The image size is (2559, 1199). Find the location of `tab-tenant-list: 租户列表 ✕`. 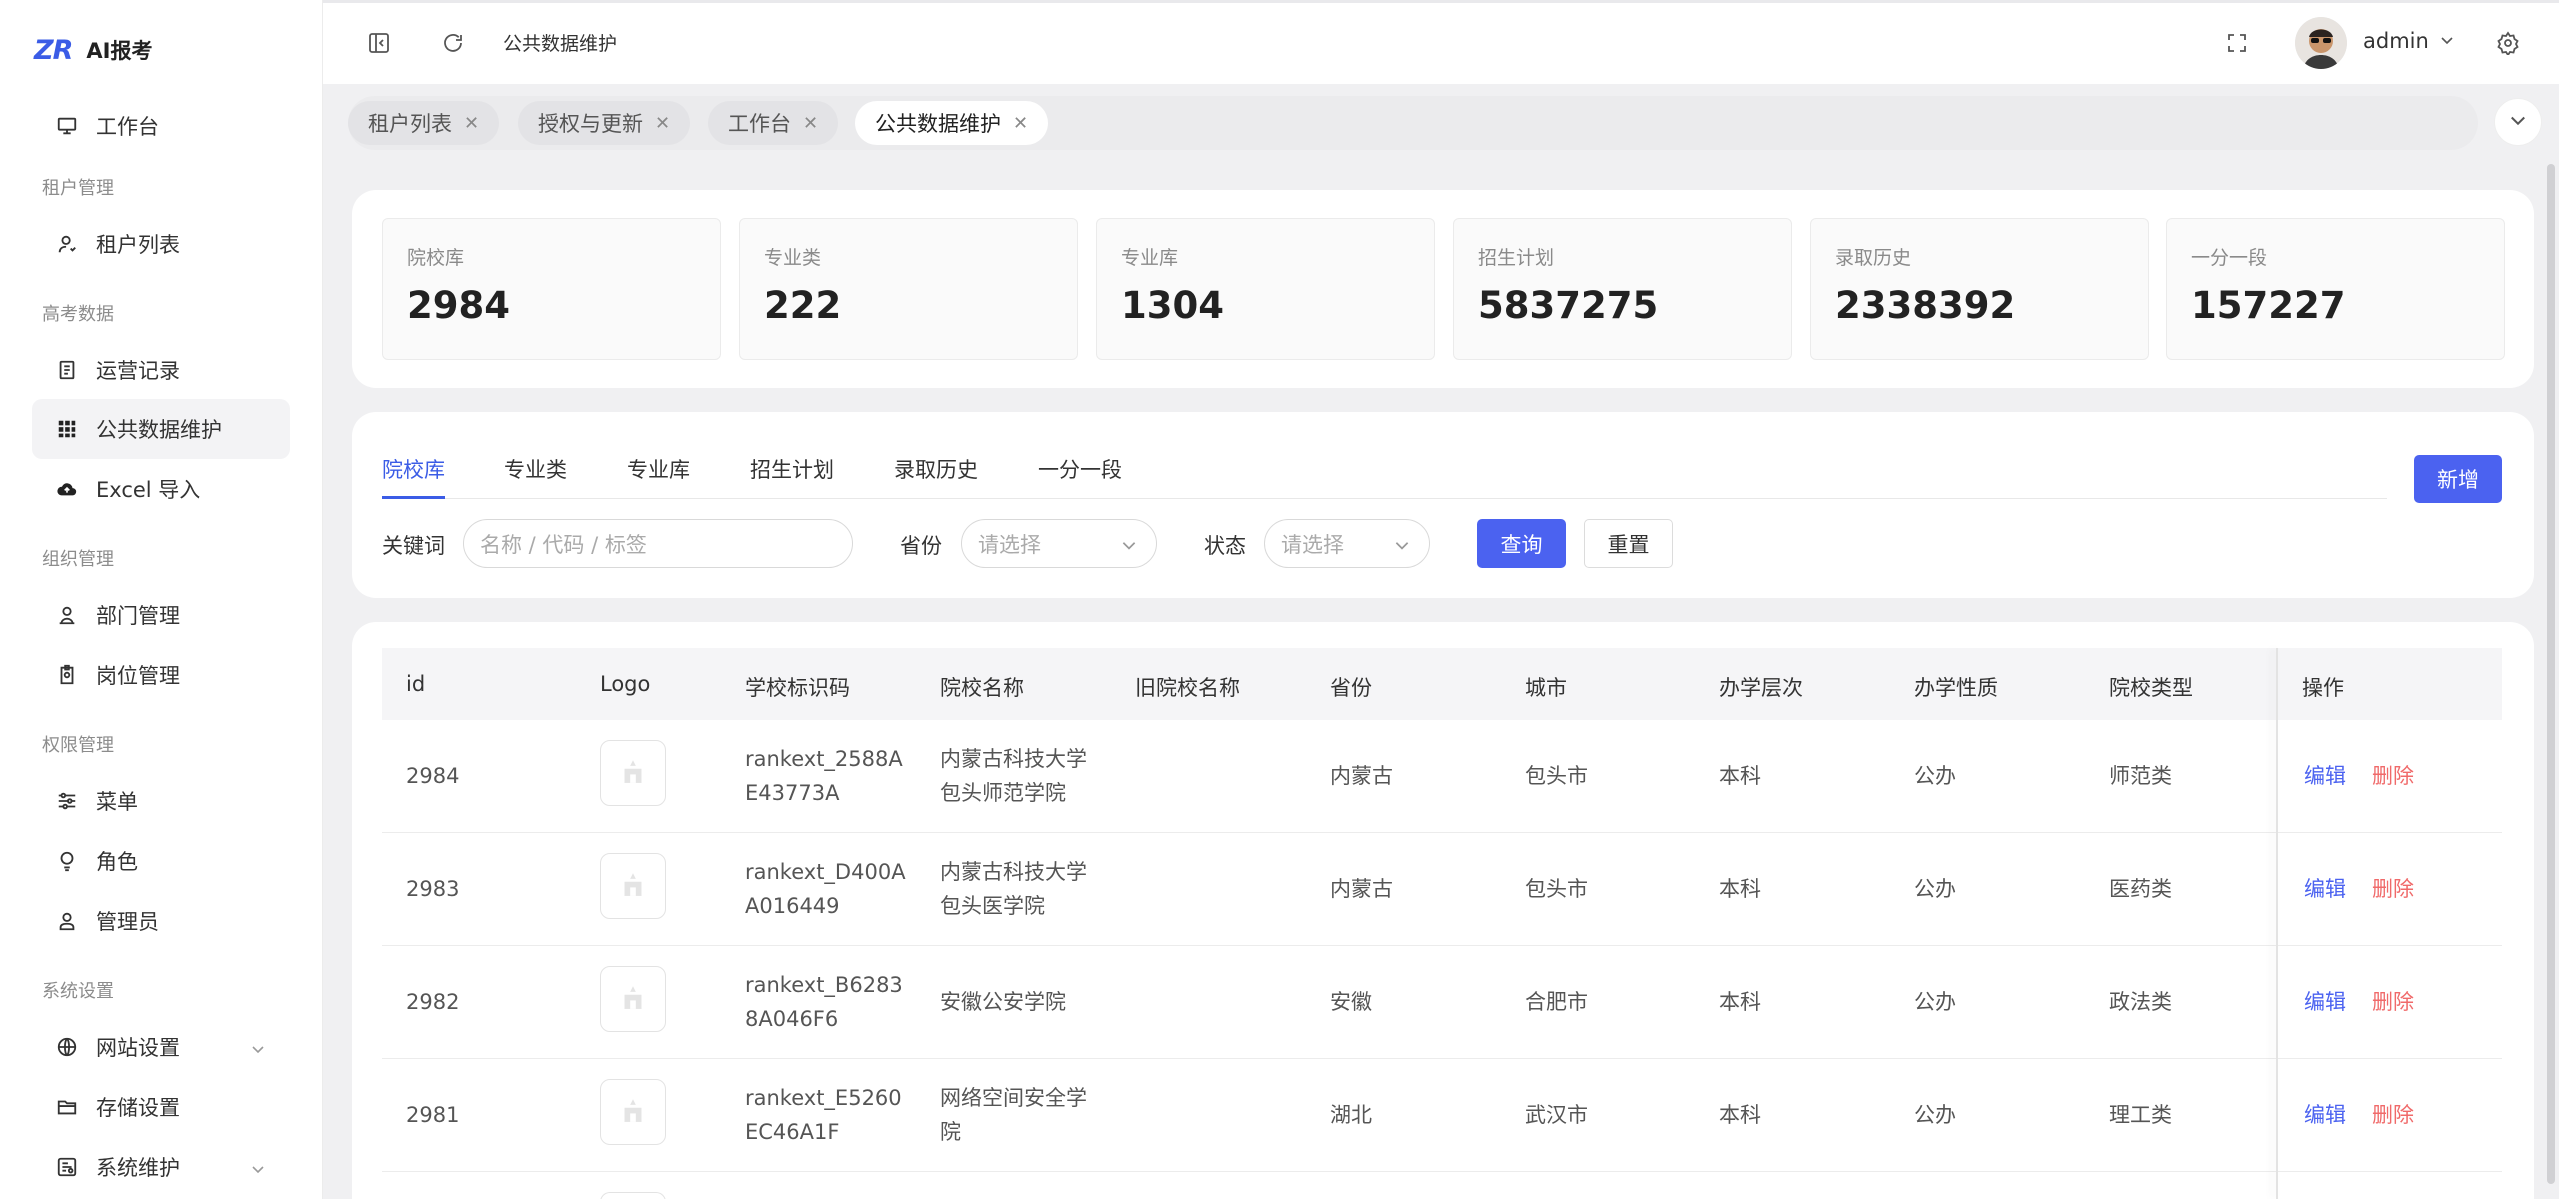

tab-tenant-list: 租户列表 ✕ is located at coordinates (424, 123).